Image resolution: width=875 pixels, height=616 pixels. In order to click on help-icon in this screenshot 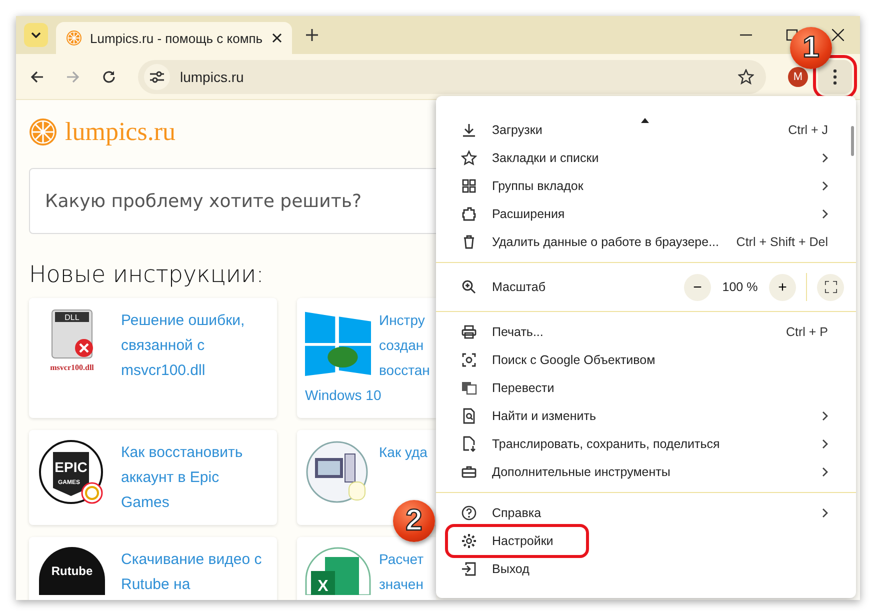, I will do `click(469, 513)`.